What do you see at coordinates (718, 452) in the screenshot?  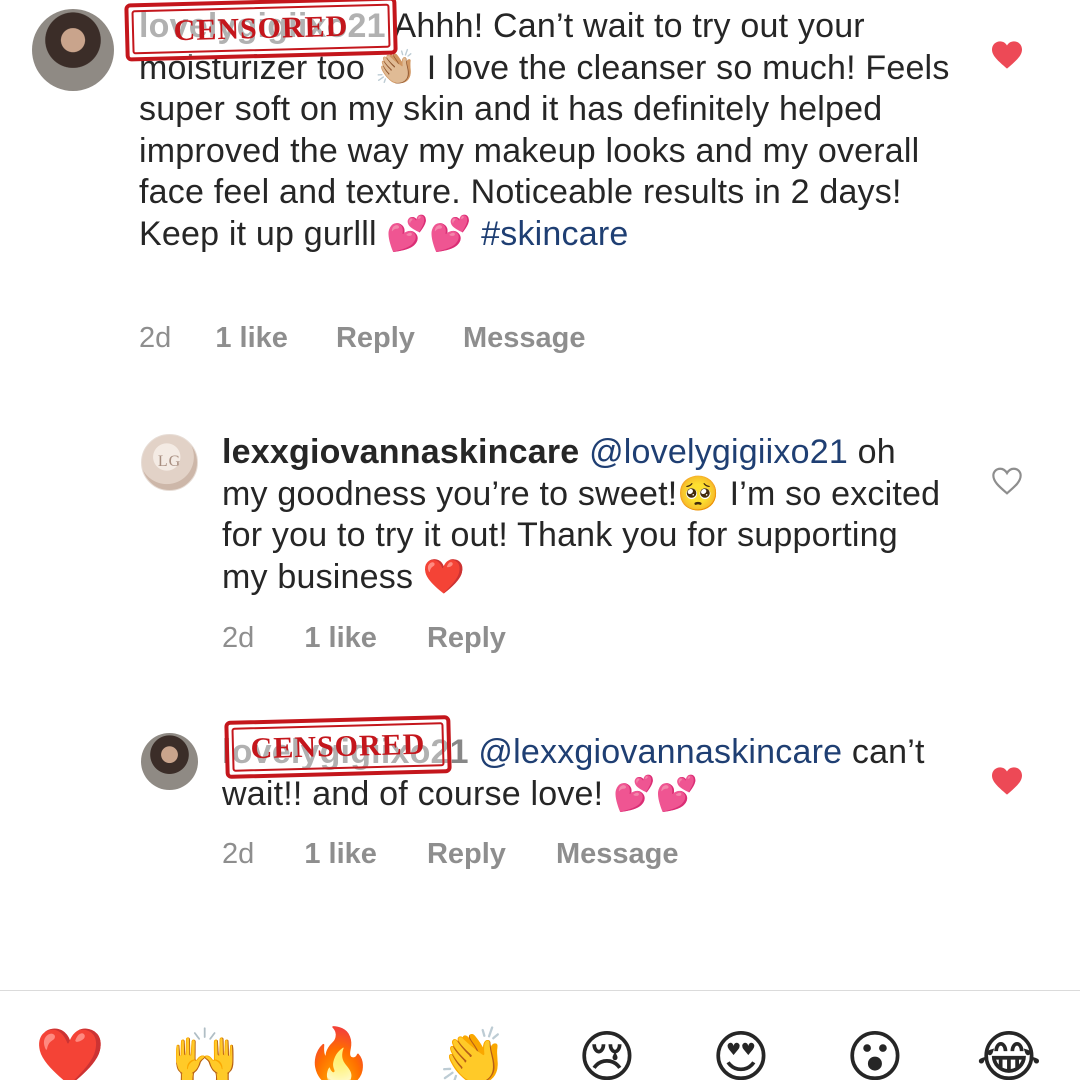 I see `mention-link: @lovelygigiixo21` at bounding box center [718, 452].